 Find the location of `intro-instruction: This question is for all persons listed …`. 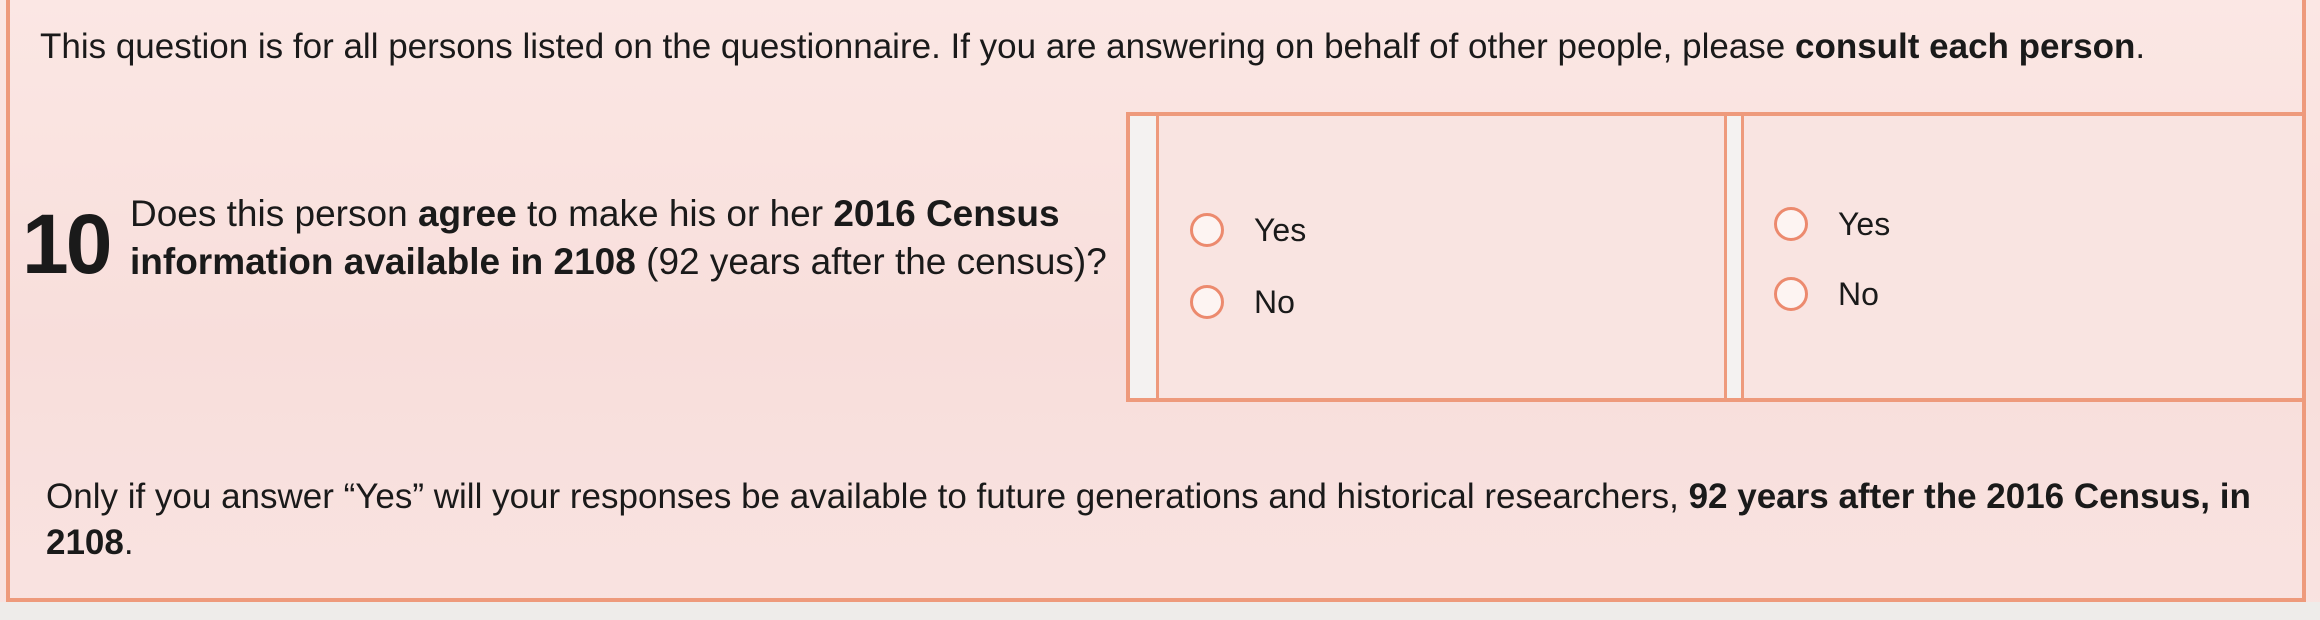

intro-instruction: This question is for all persons listed … is located at coordinates (1160, 47).